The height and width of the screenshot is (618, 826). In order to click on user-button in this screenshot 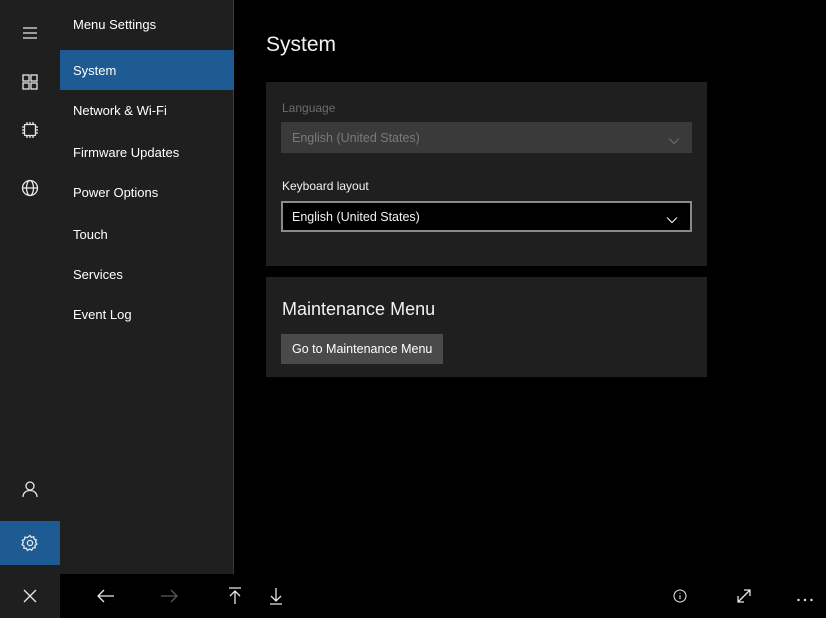, I will do `click(30, 489)`.